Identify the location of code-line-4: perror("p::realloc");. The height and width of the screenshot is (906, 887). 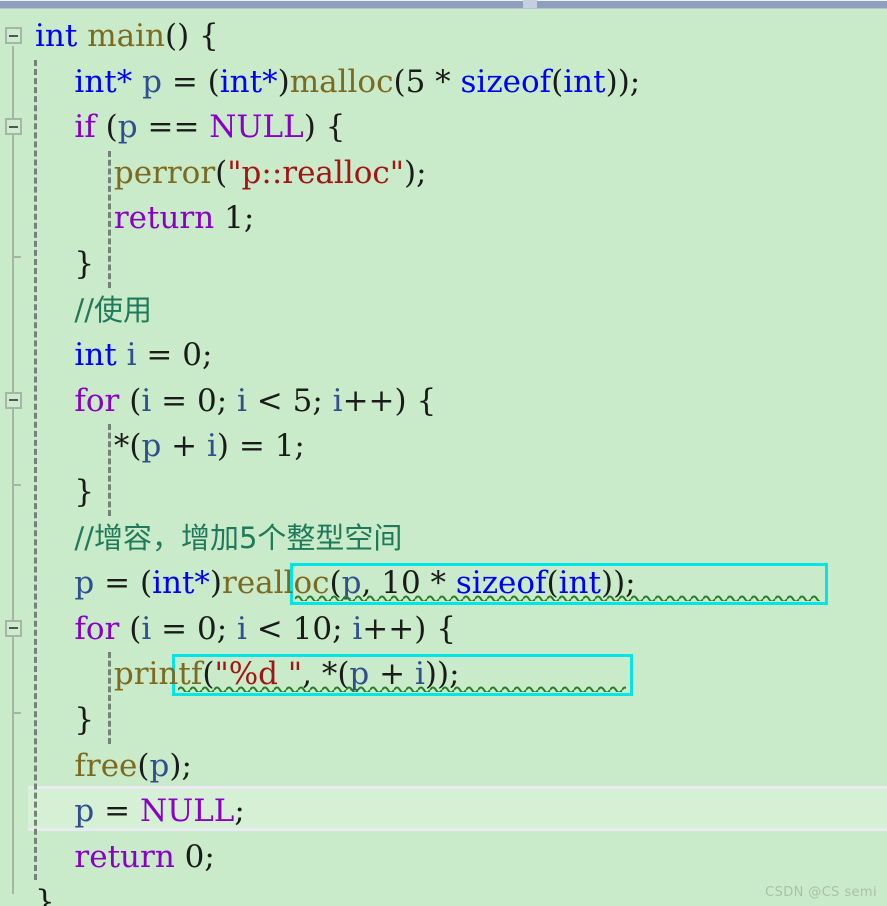
(231, 173).